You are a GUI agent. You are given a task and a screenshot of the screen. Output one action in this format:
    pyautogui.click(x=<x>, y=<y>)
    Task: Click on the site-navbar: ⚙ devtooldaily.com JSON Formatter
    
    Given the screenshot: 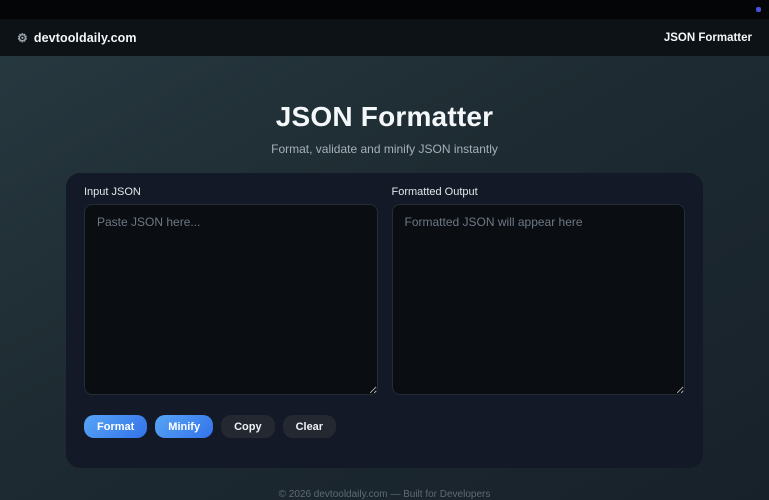 What is the action you would take?
    pyautogui.click(x=384, y=37)
    